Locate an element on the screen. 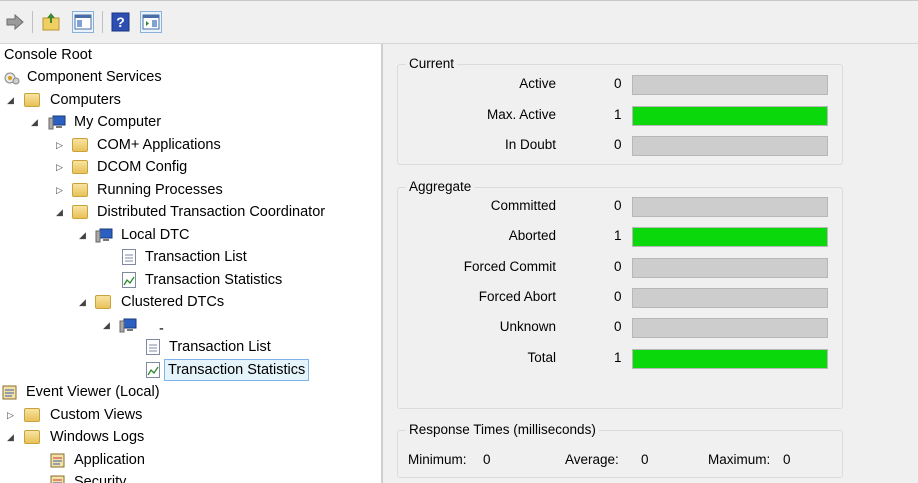  minimum-value: 0 is located at coordinates (487, 459).